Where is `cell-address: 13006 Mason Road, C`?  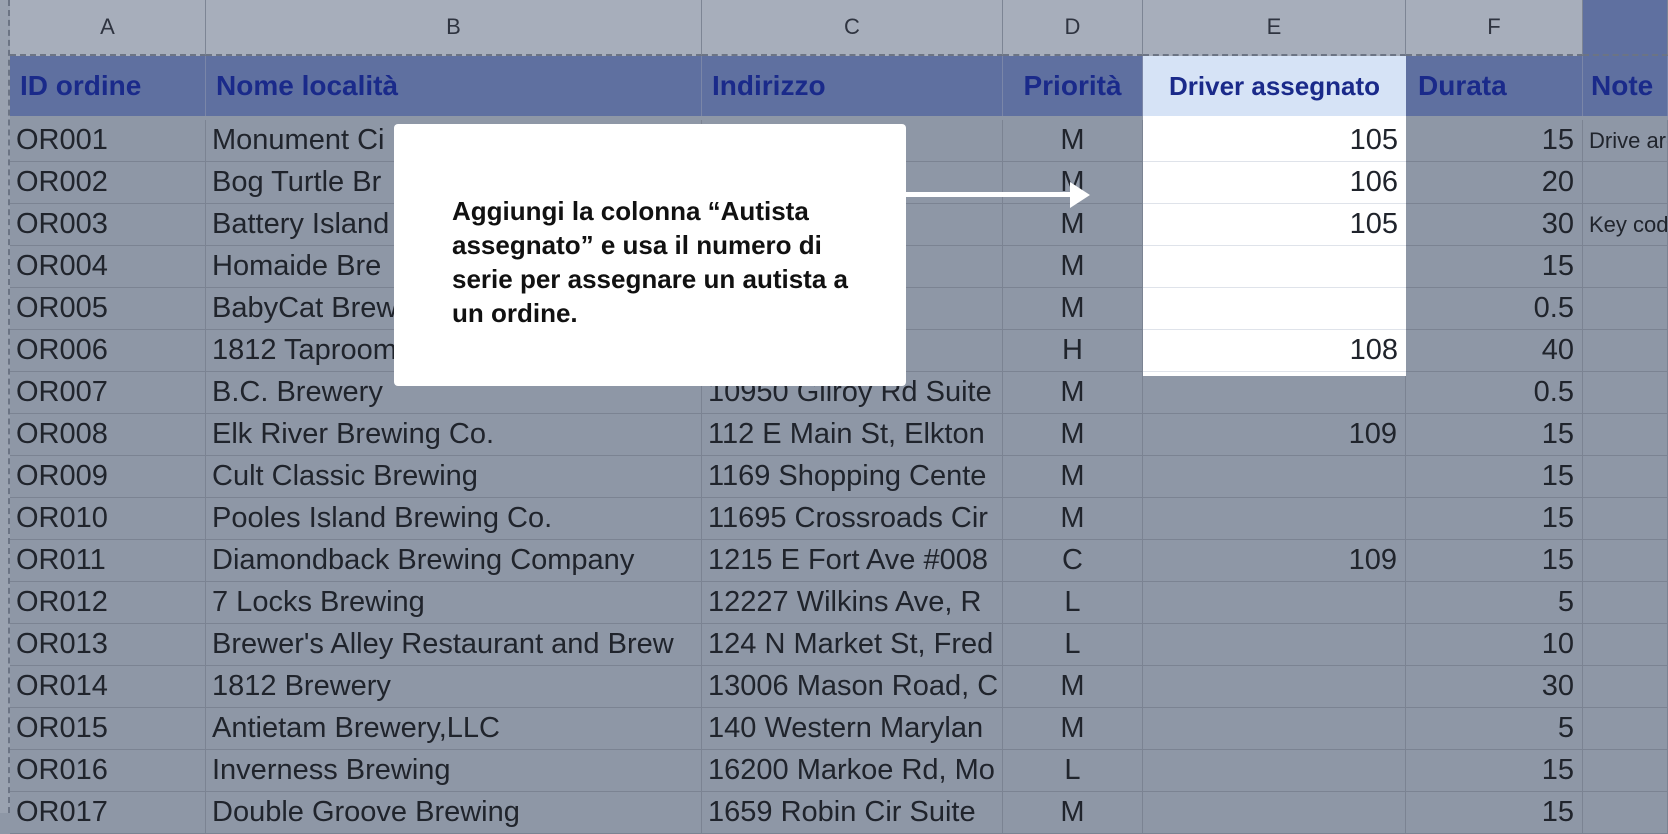 cell-address: 13006 Mason Road, C is located at coordinates (852, 687).